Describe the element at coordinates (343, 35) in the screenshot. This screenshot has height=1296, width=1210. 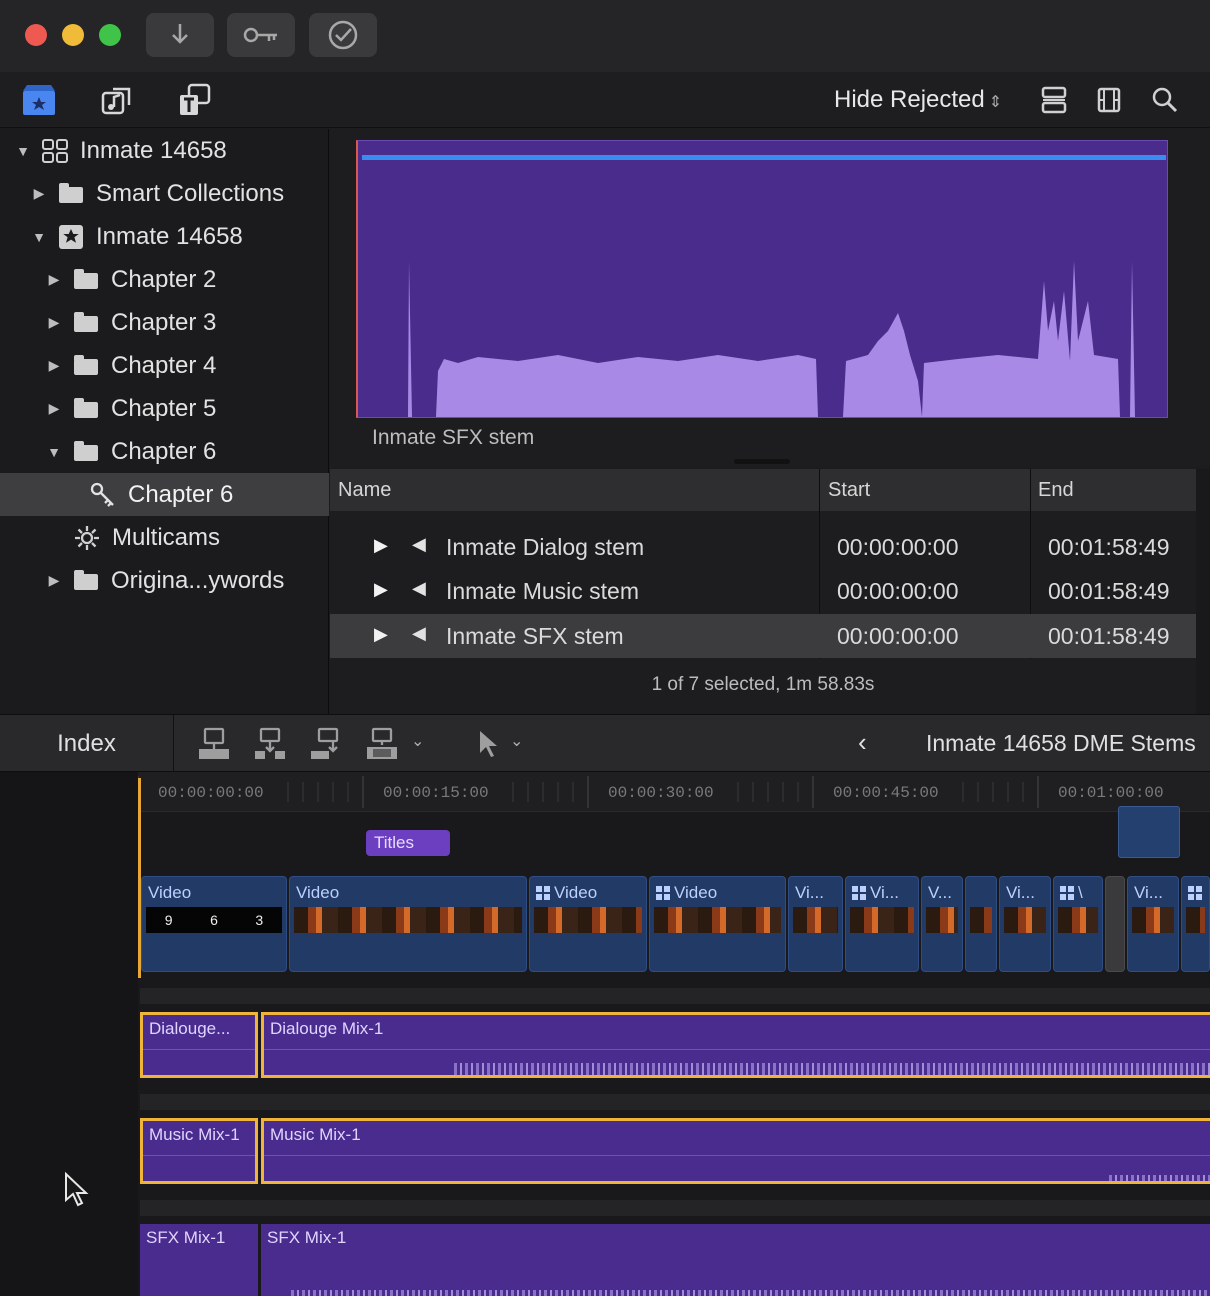
I see `background-tasks-button` at that location.